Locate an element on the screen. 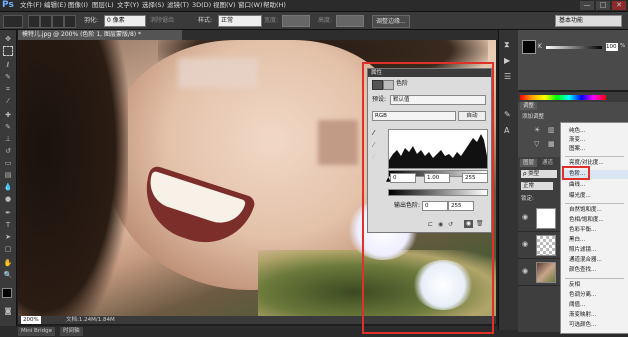  add-selection-icon is located at coordinates (46, 21).